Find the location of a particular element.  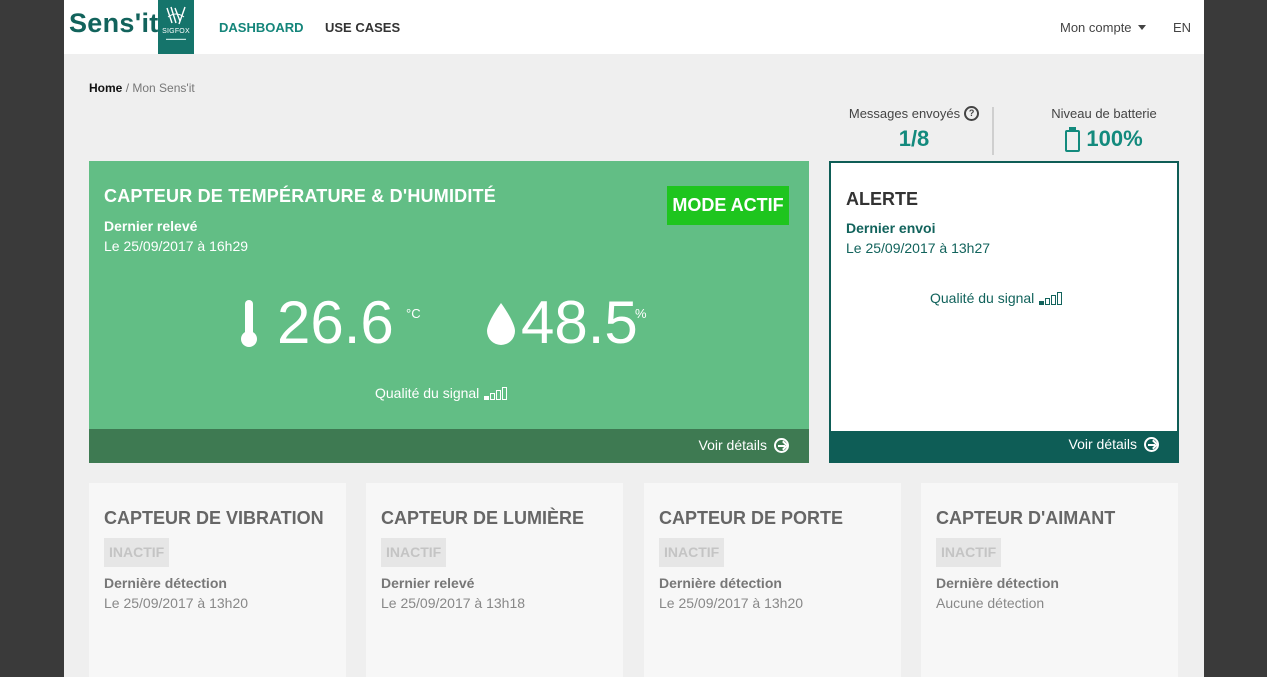

nav-use-cases: USE CASES is located at coordinates (362, 27).